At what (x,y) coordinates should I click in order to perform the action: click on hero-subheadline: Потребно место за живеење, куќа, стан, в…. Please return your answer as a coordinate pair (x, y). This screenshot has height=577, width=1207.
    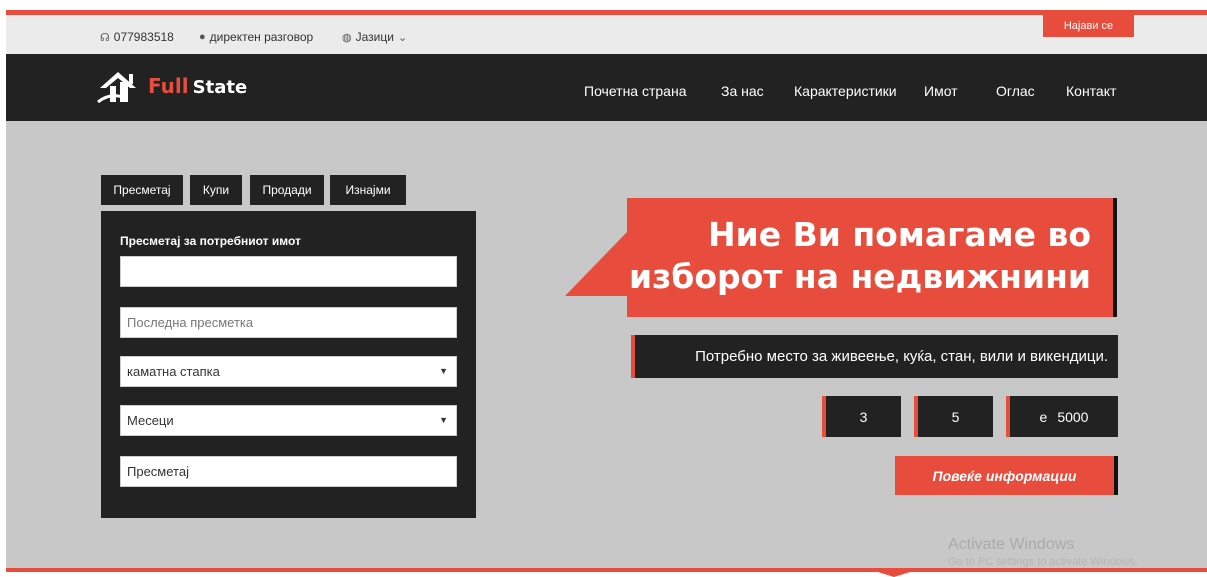
    Looking at the image, I should click on (874, 356).